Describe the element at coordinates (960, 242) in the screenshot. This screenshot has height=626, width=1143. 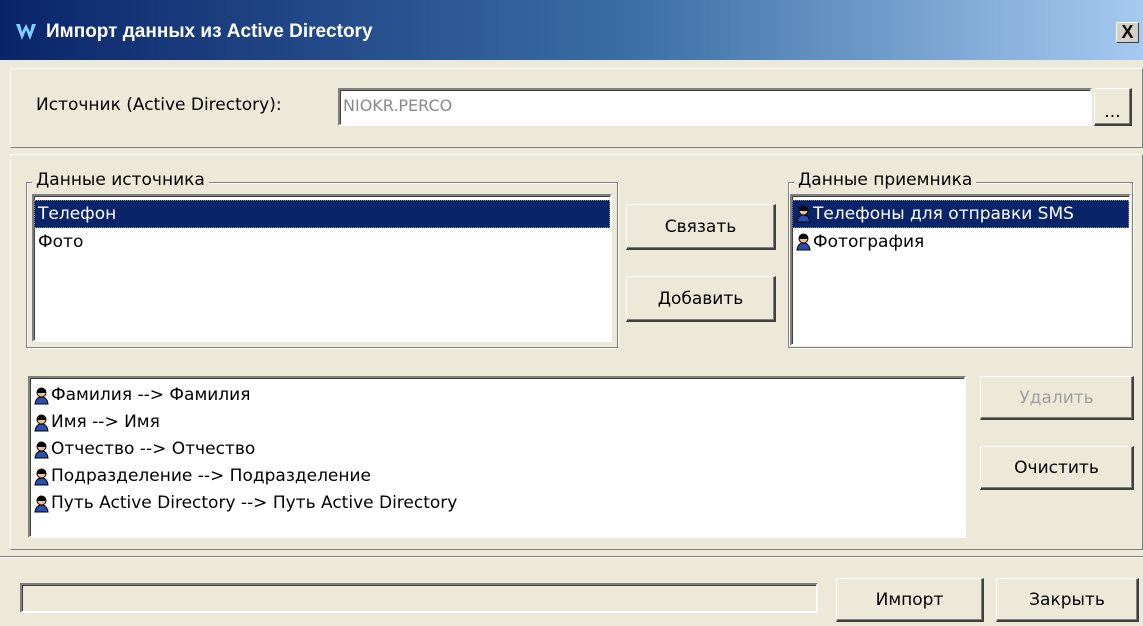
I see `receiver-item-photo: Фотография` at that location.